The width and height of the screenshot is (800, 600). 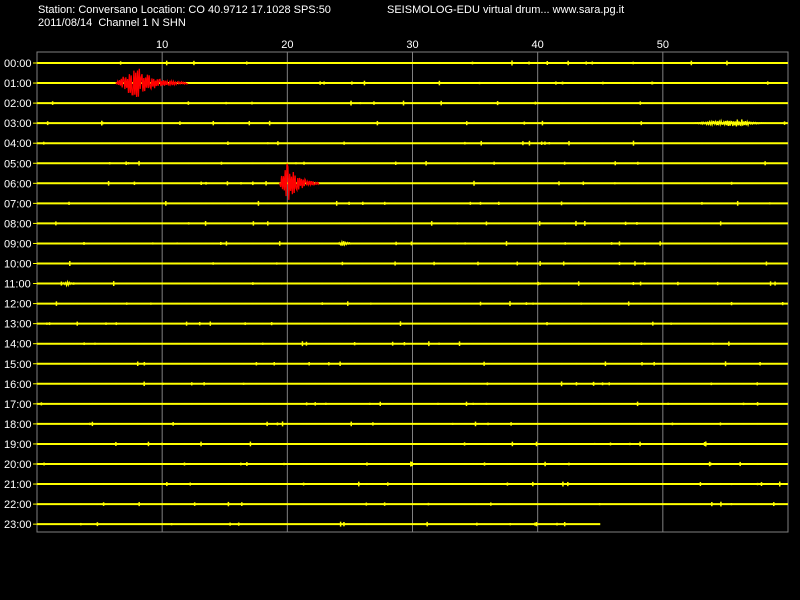 What do you see at coordinates (18, 84) in the screenshot?
I see `row-label-0100: 01:00` at bounding box center [18, 84].